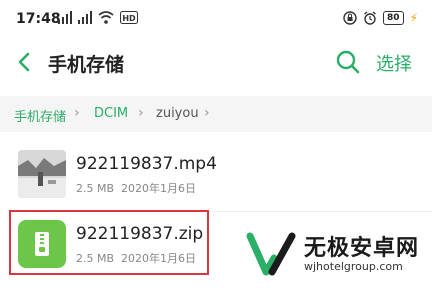  I want to click on status-bar: 17:48 HD 80 ⚡, so click(216, 21).